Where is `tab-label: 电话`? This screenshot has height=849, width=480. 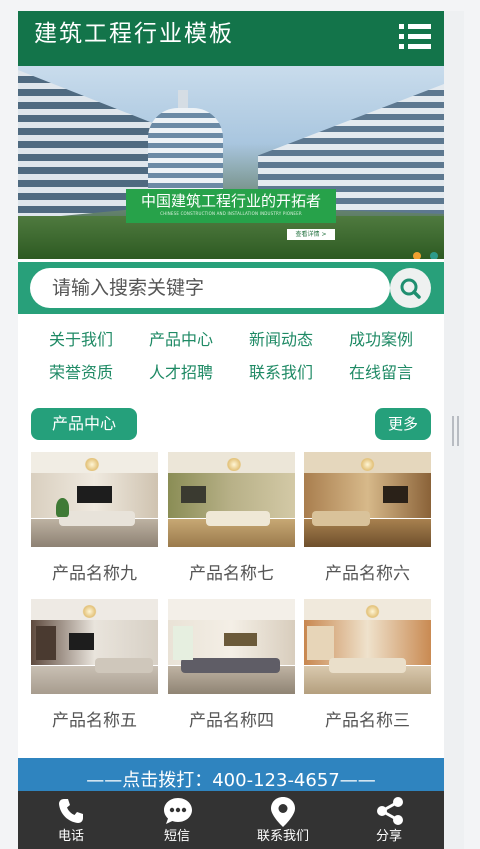
tab-label: 电话 is located at coordinates (70, 836).